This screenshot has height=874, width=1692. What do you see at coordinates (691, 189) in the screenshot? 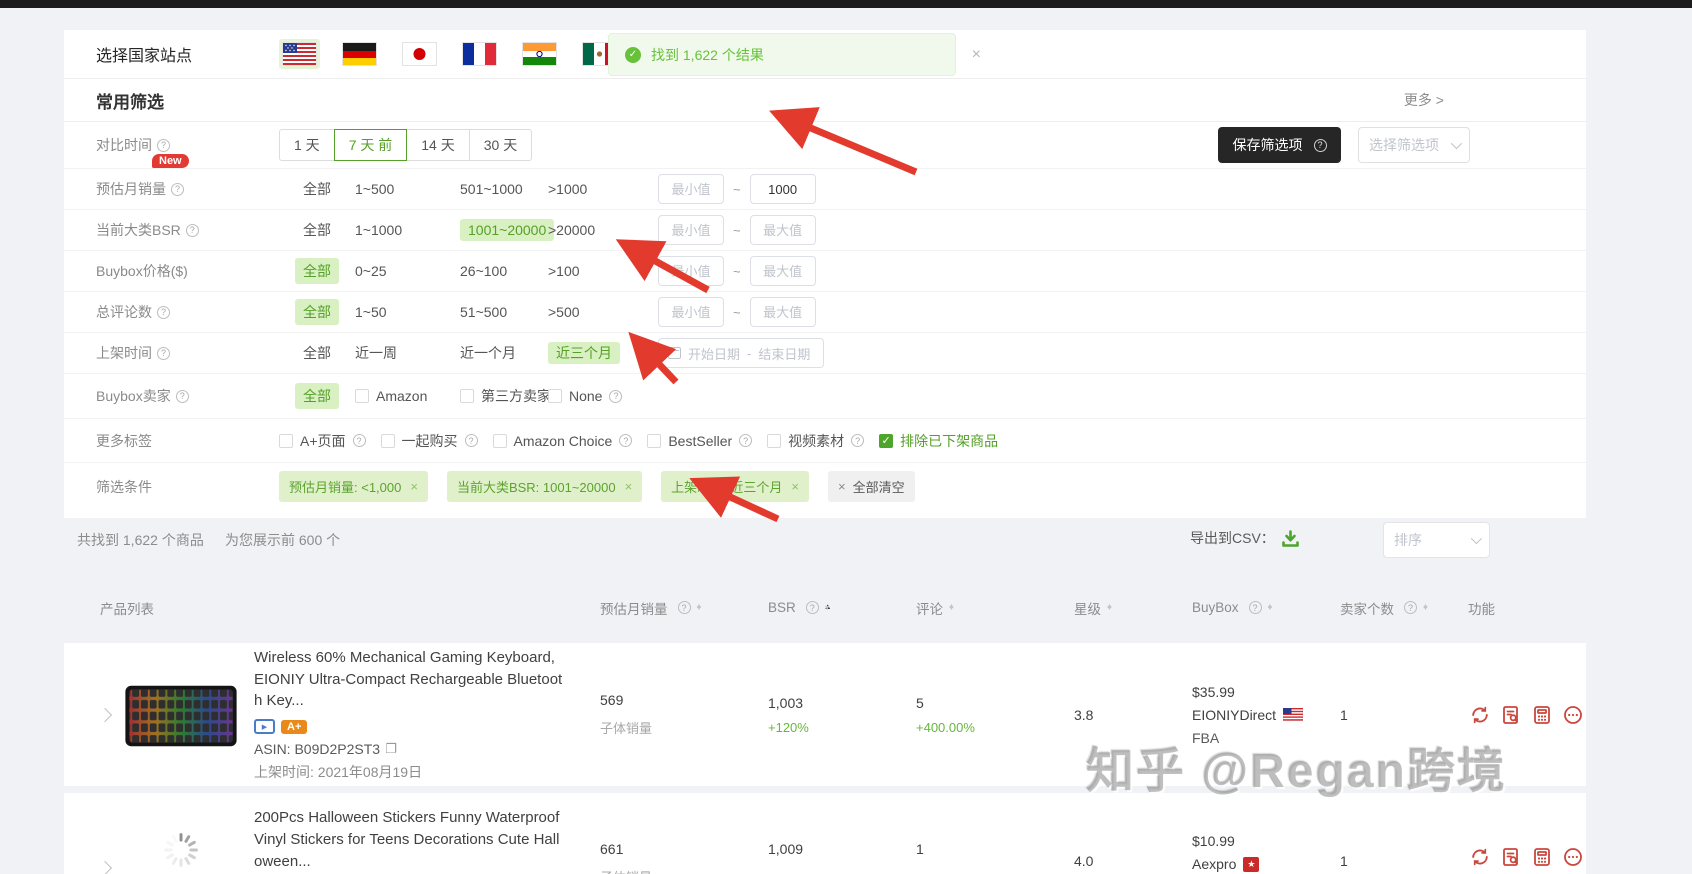
I see `sales-min-input` at bounding box center [691, 189].